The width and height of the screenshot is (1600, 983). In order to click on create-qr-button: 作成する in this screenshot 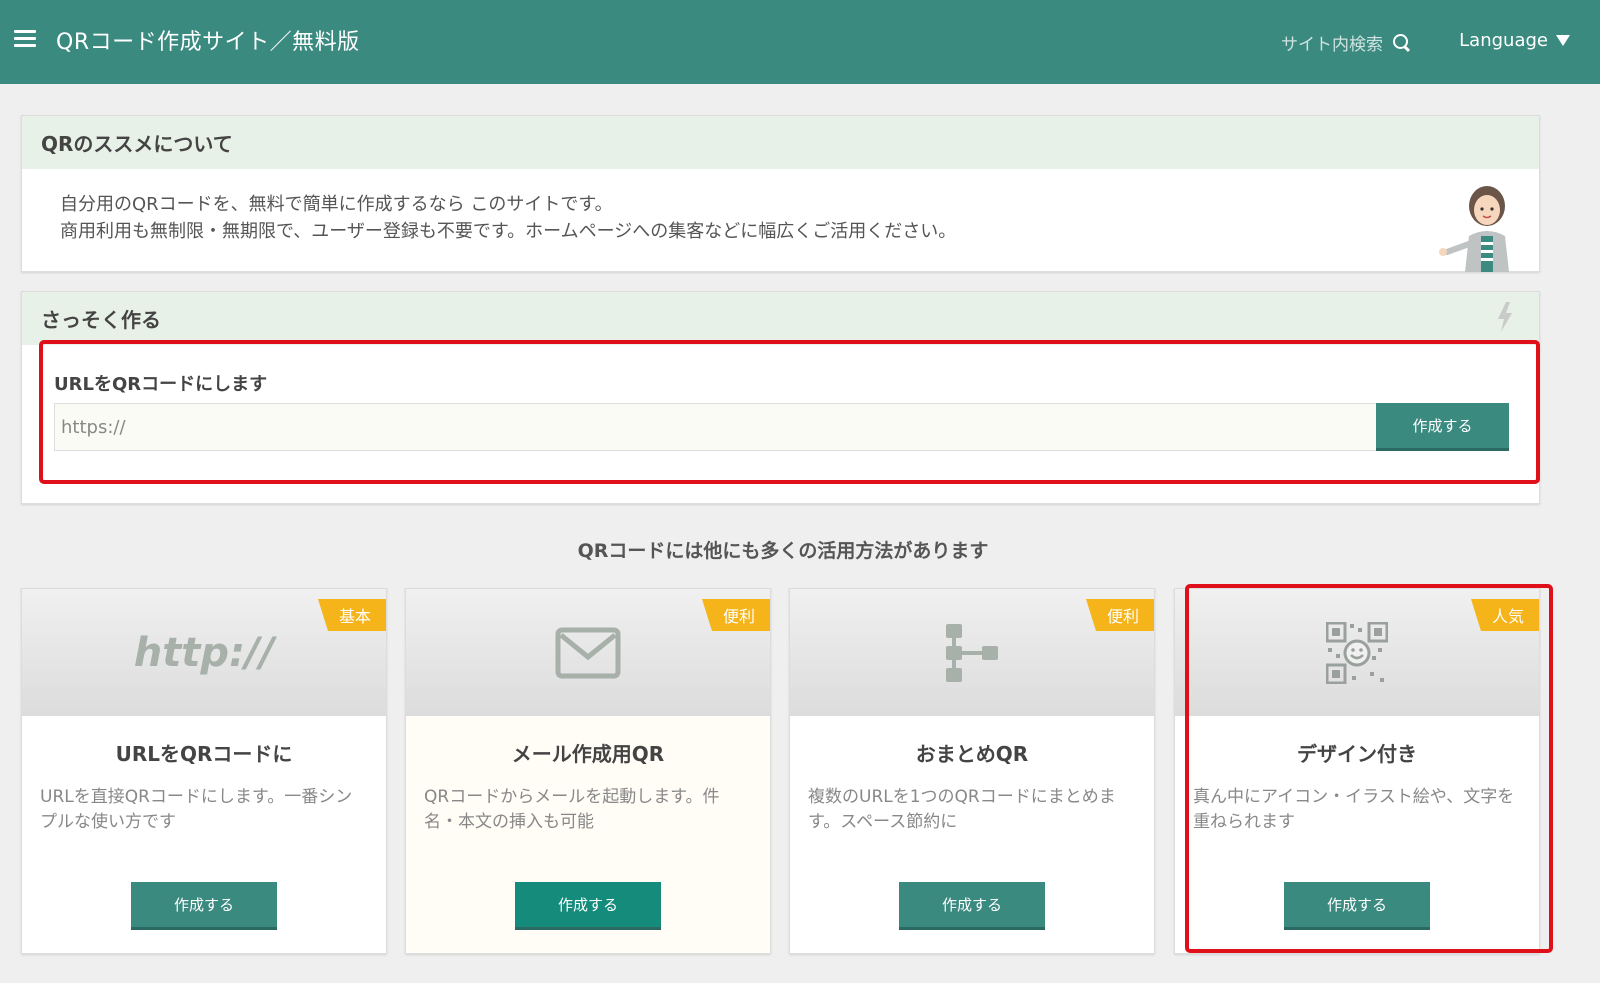, I will do `click(1442, 427)`.